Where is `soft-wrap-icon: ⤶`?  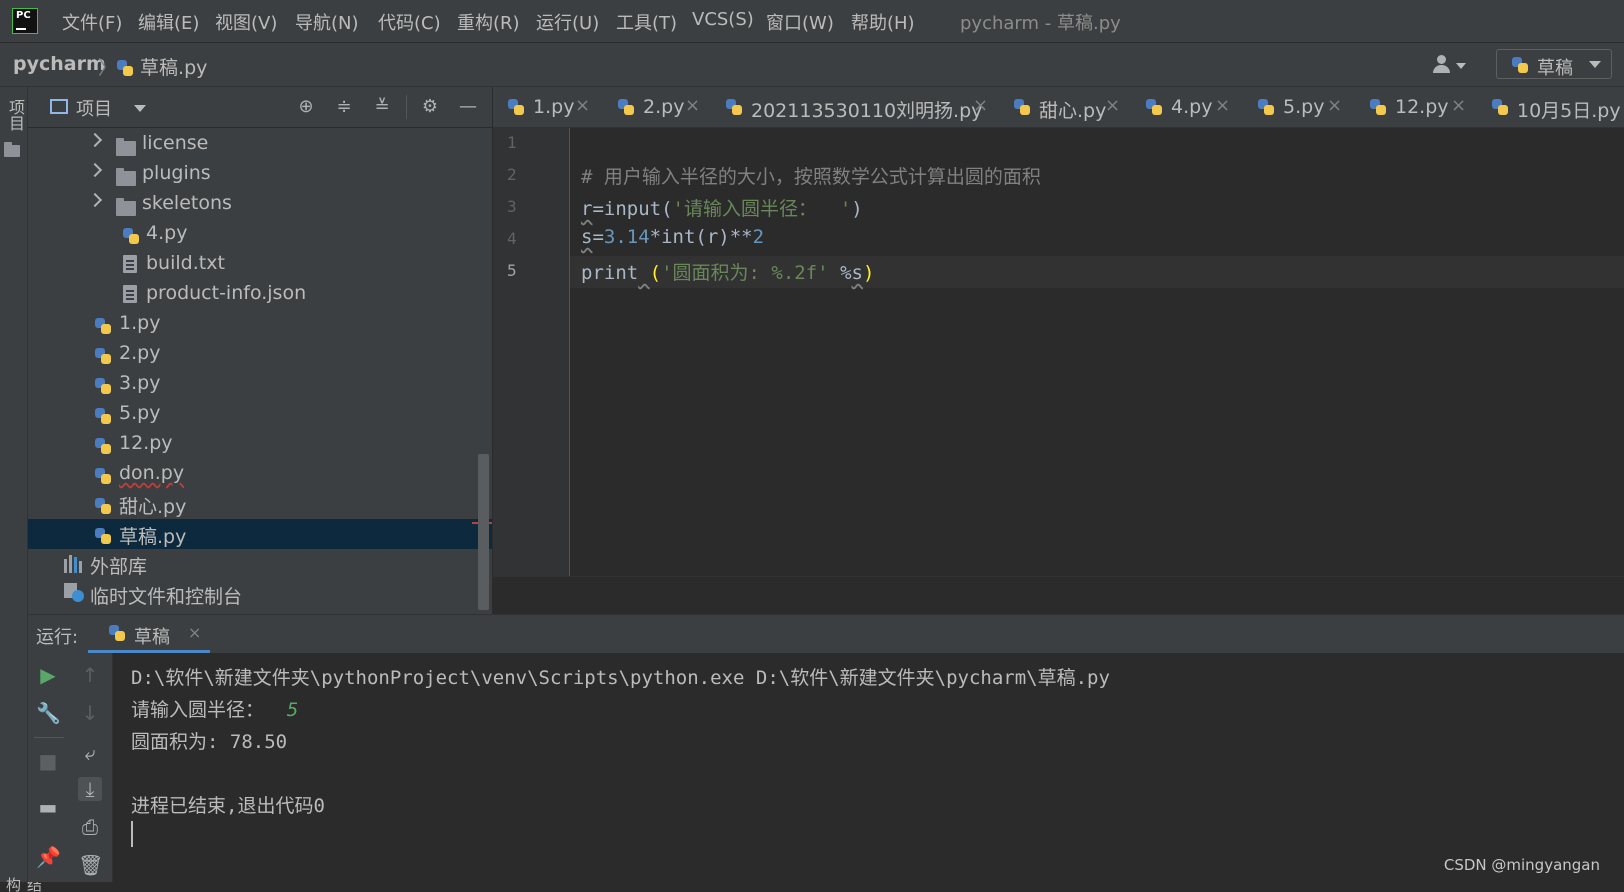
soft-wrap-icon: ⤶ is located at coordinates (90, 753).